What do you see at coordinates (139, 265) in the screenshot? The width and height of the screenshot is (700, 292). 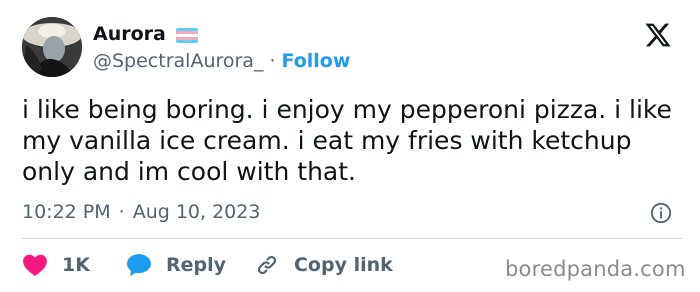 I see `speech-bubble-icon` at bounding box center [139, 265].